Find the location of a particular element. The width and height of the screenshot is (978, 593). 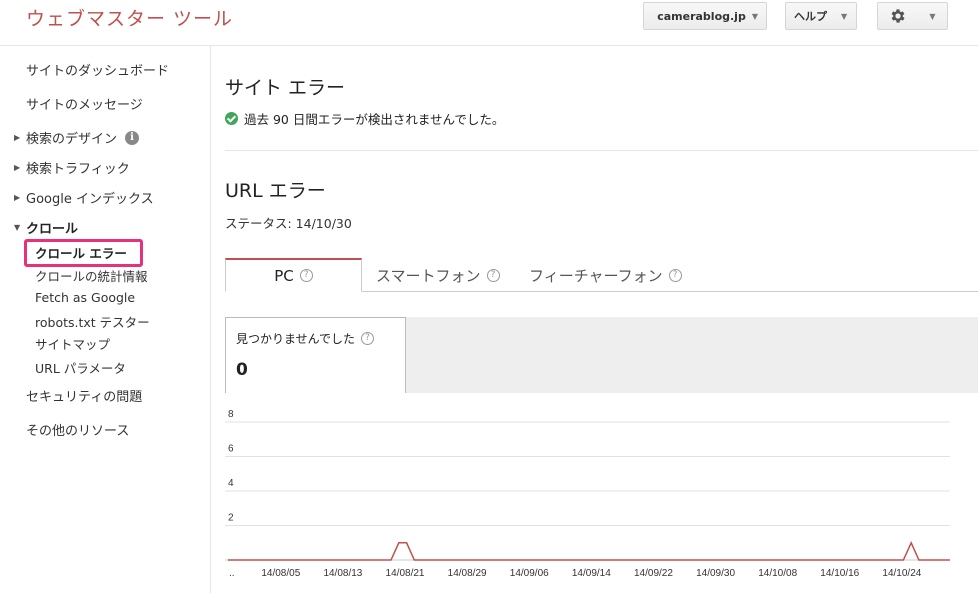

sidebar-item-dashboard: サイトのダッシュボード is located at coordinates (97, 69).